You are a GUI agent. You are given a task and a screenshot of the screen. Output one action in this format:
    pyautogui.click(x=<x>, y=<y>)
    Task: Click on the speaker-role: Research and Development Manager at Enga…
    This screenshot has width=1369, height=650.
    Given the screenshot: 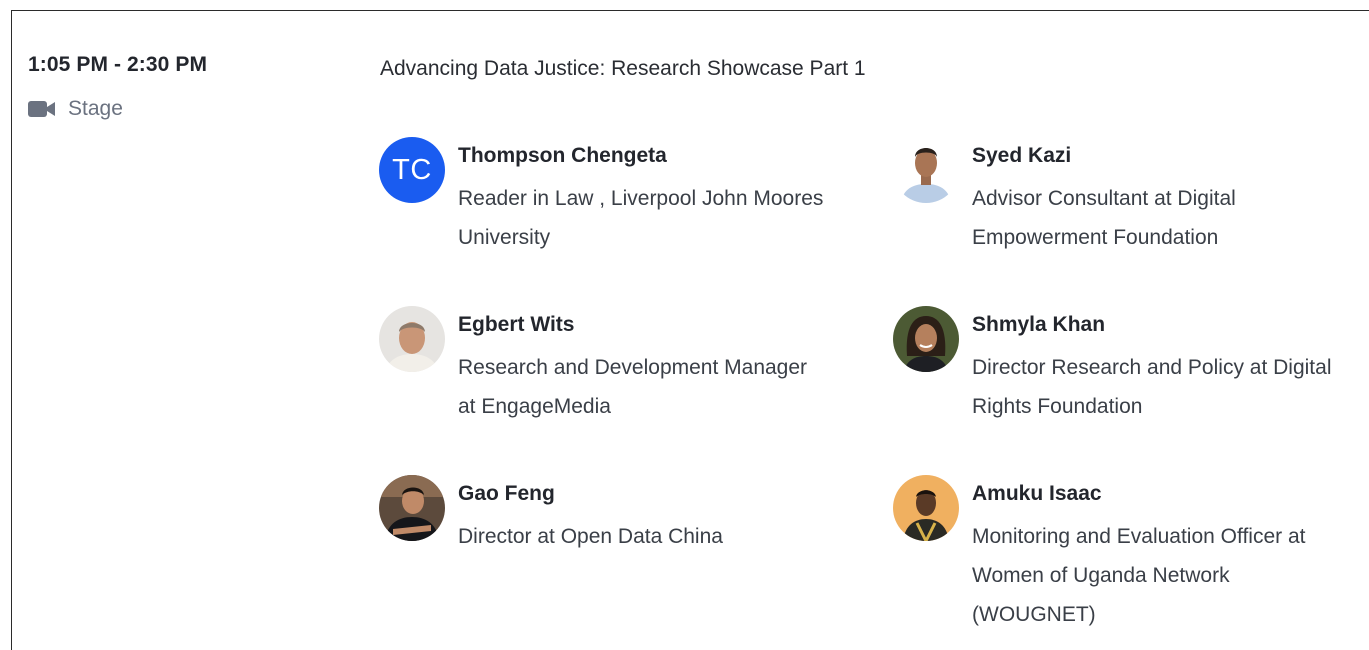 What is the action you would take?
    pyautogui.click(x=633, y=387)
    